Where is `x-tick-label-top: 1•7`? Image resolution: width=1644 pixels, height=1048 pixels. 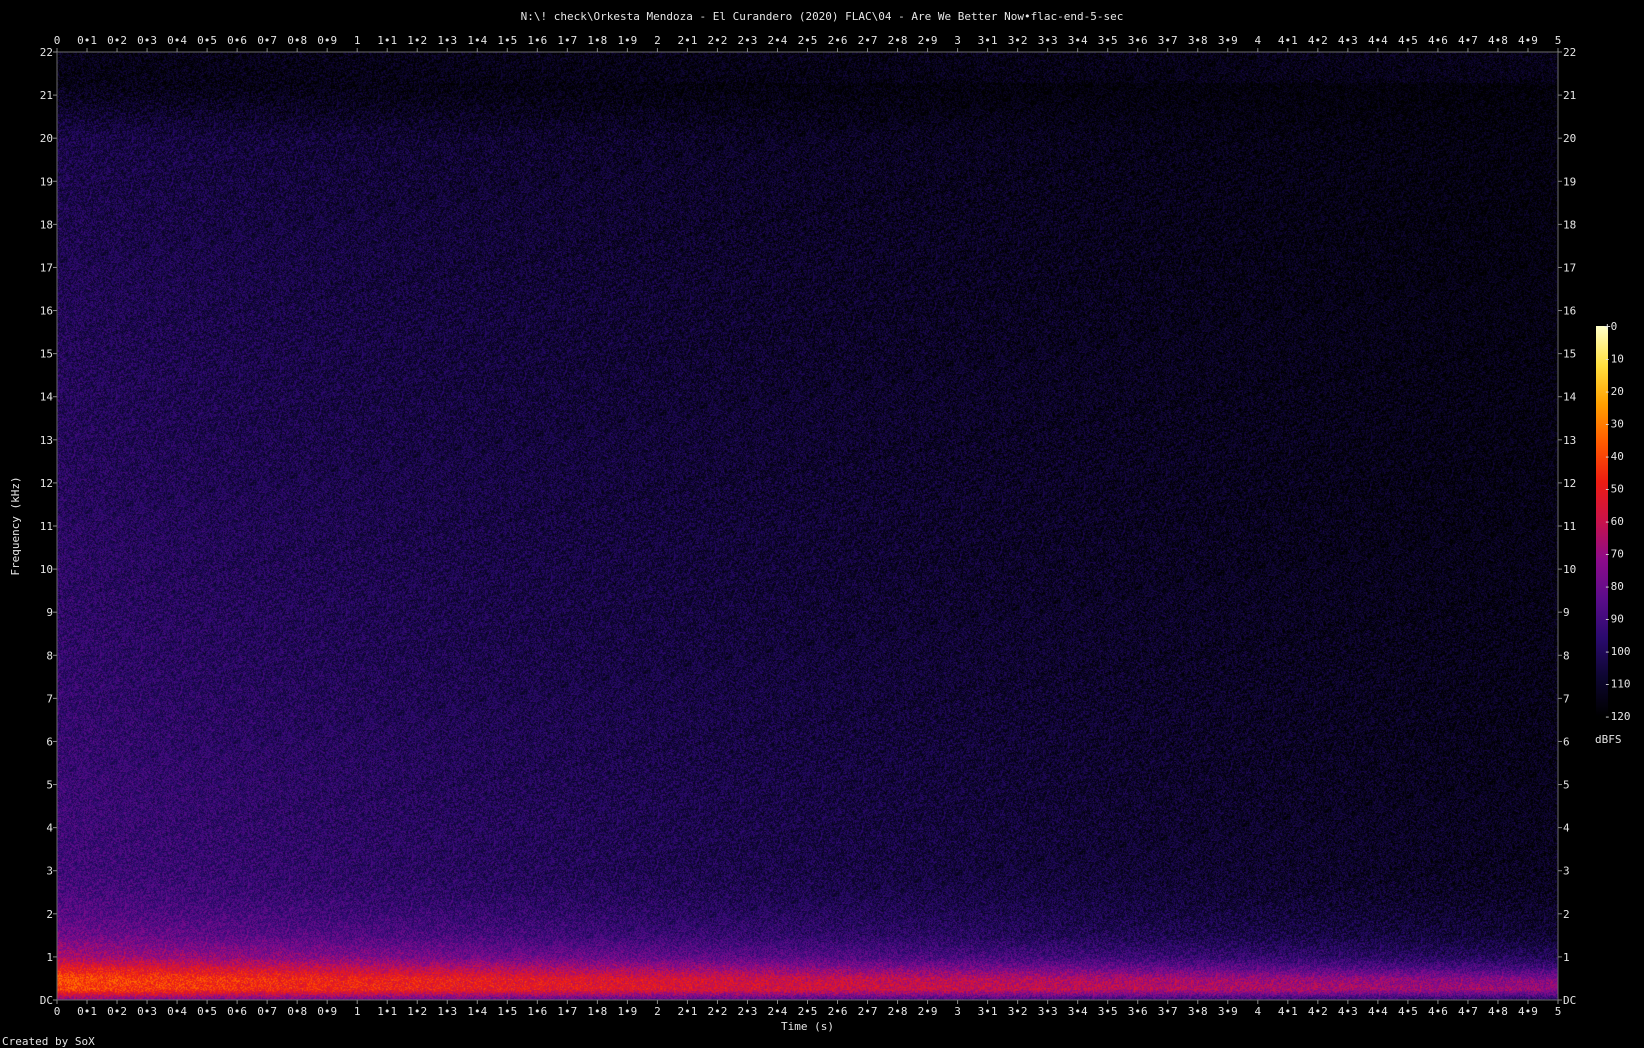
x-tick-label-top: 1•7 is located at coordinates (567, 40).